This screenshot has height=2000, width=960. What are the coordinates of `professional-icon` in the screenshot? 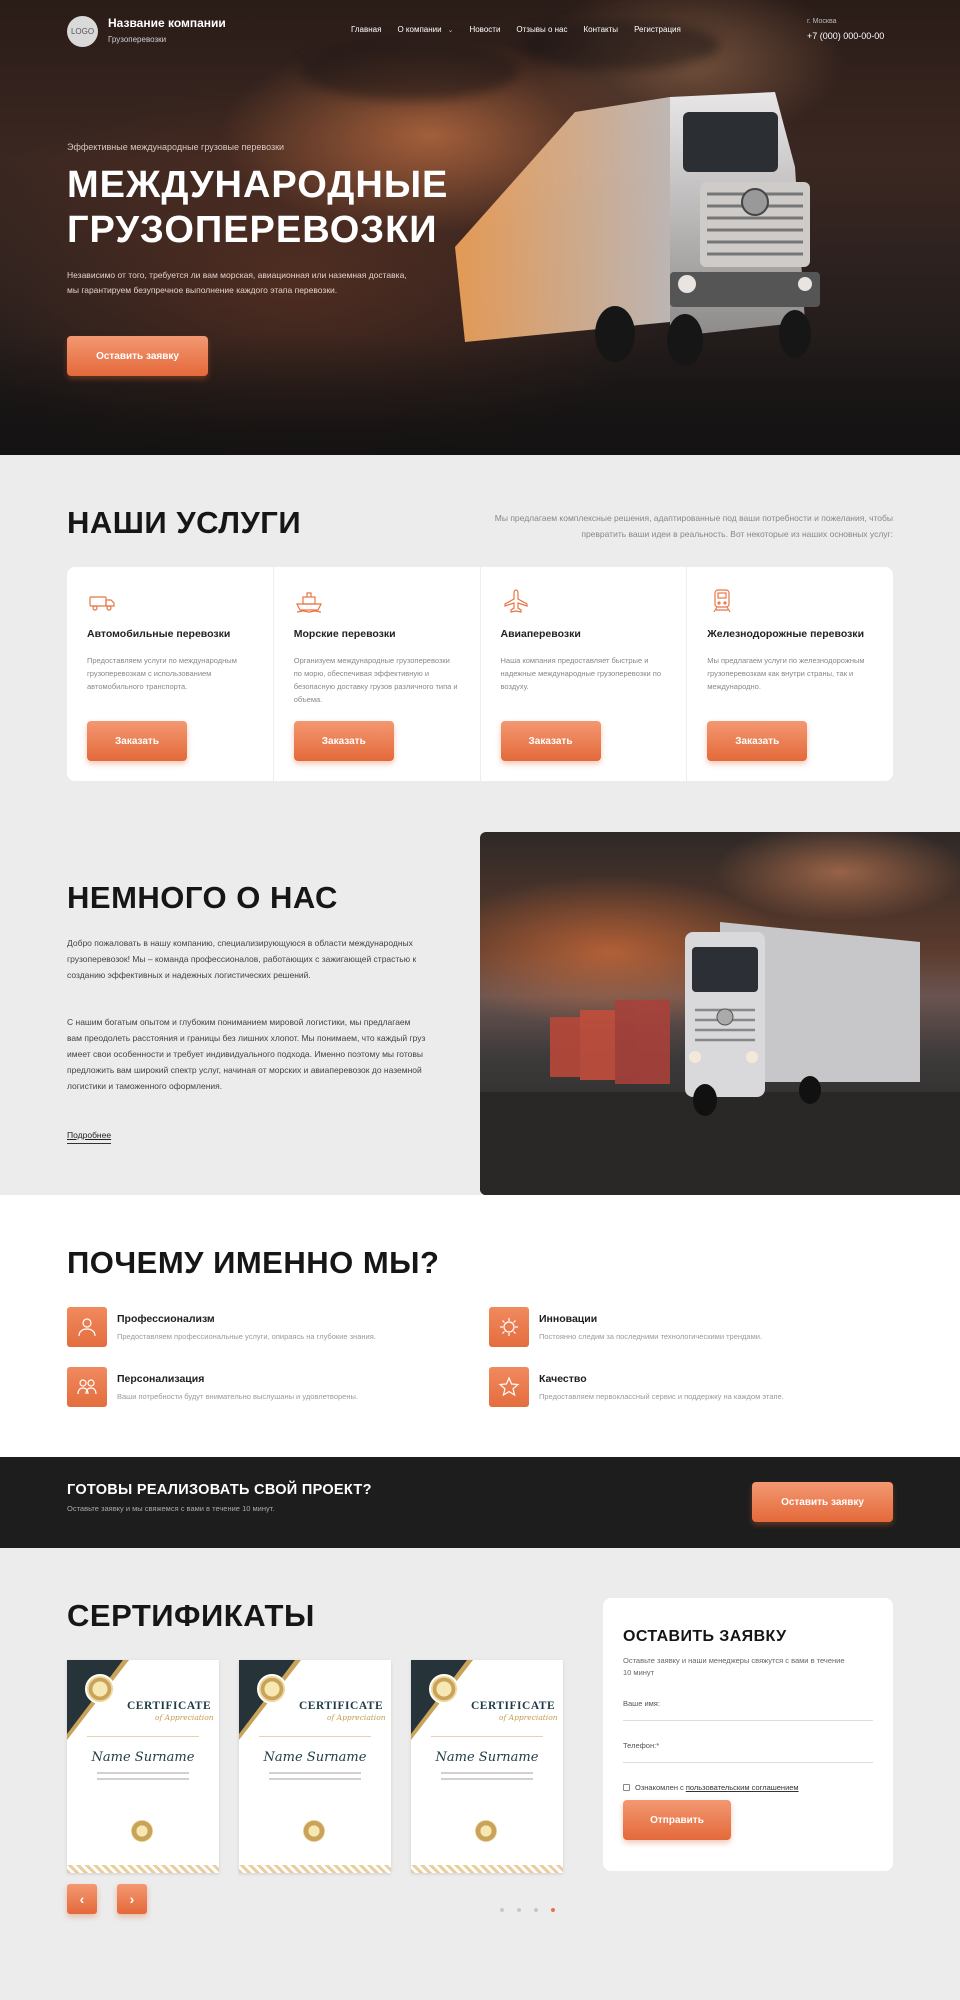 It's located at (87, 1327).